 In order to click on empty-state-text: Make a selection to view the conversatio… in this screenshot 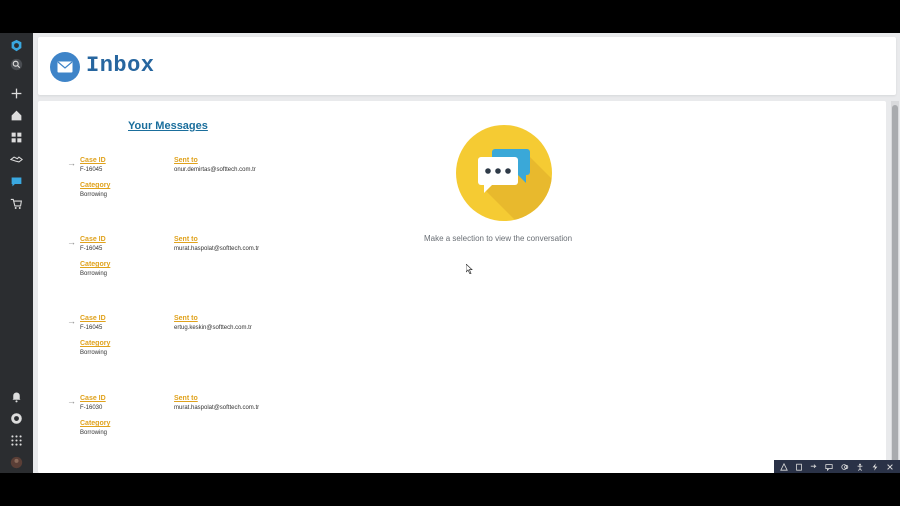, I will do `click(498, 238)`.